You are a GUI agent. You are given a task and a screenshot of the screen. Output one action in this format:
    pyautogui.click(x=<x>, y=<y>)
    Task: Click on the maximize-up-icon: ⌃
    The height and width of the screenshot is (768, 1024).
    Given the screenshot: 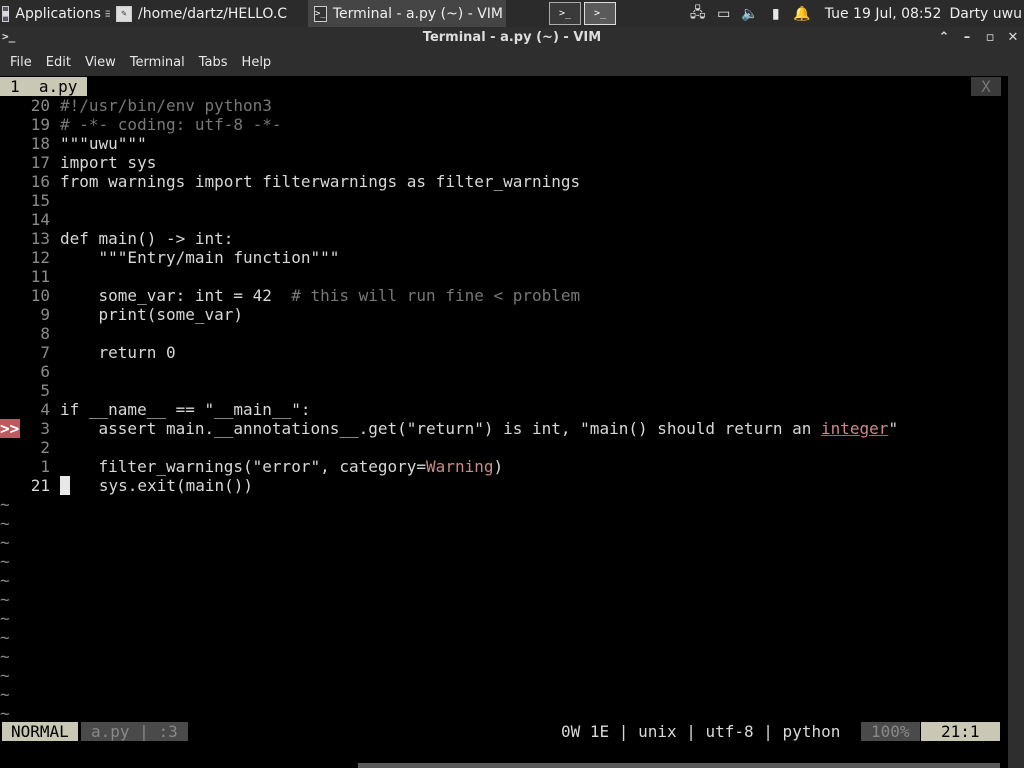 What is the action you would take?
    pyautogui.click(x=944, y=38)
    